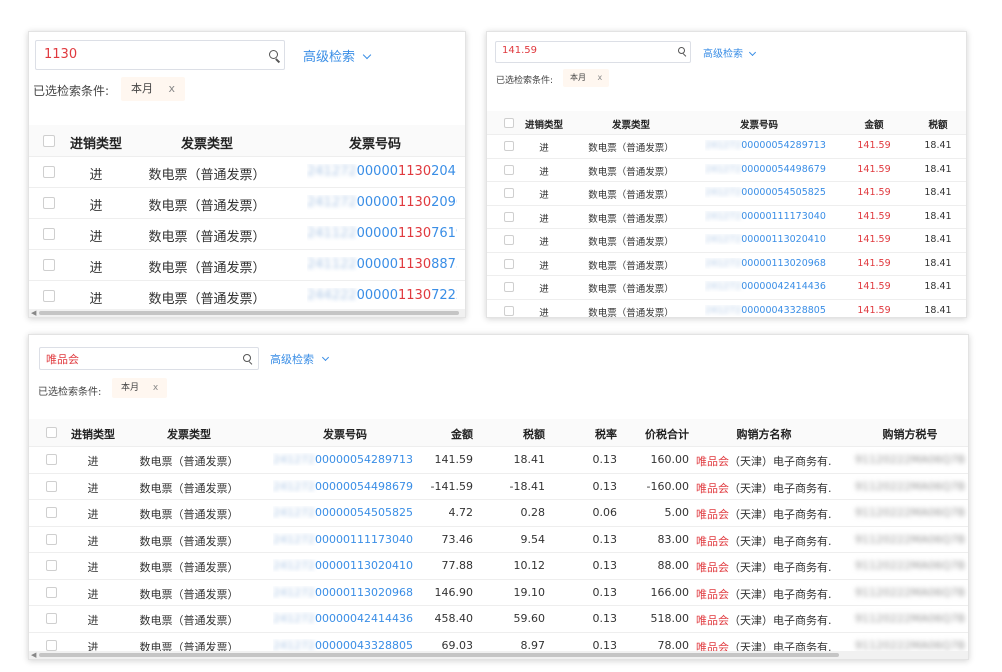  Describe the element at coordinates (657, 434) in the screenshot. I see `column-header-total: 价税合计` at that location.